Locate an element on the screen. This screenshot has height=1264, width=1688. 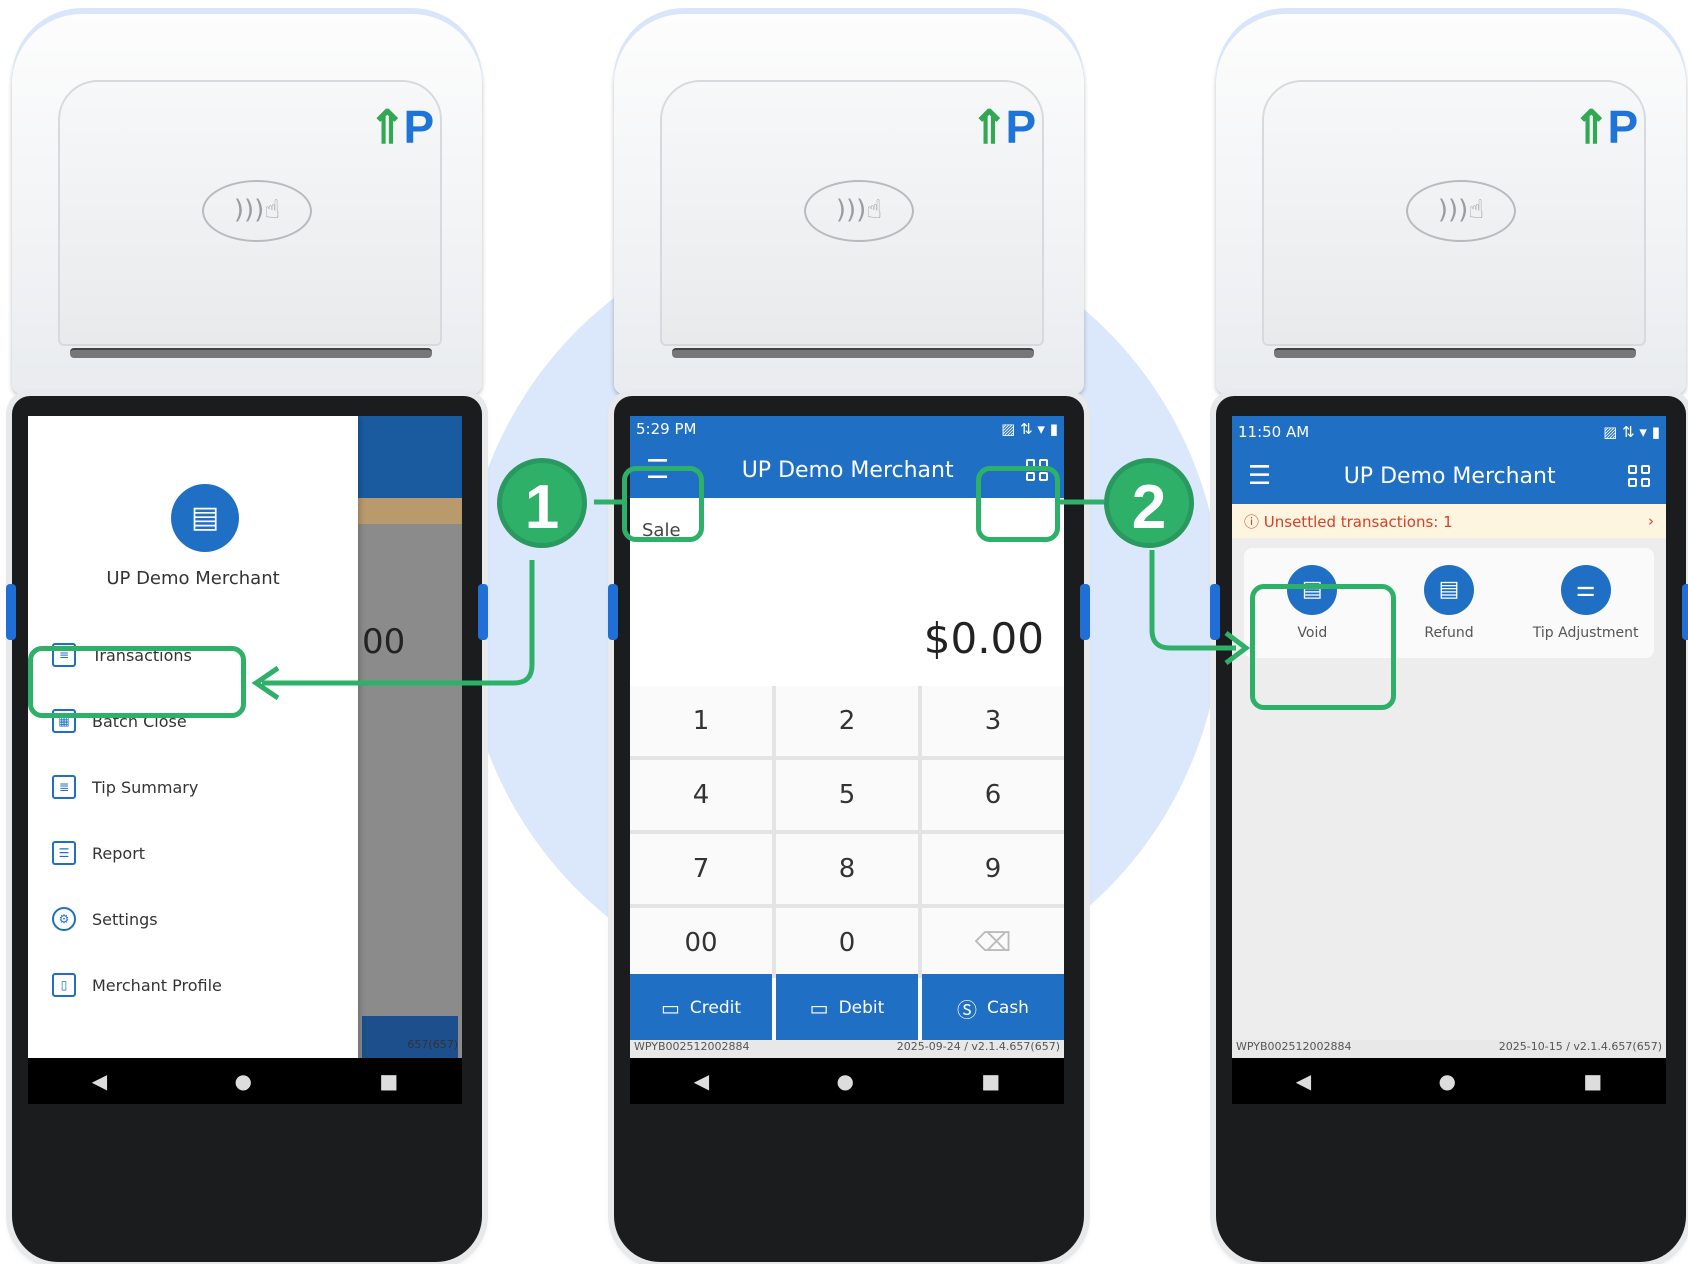
annotation-arrows is located at coordinates (751, 600).